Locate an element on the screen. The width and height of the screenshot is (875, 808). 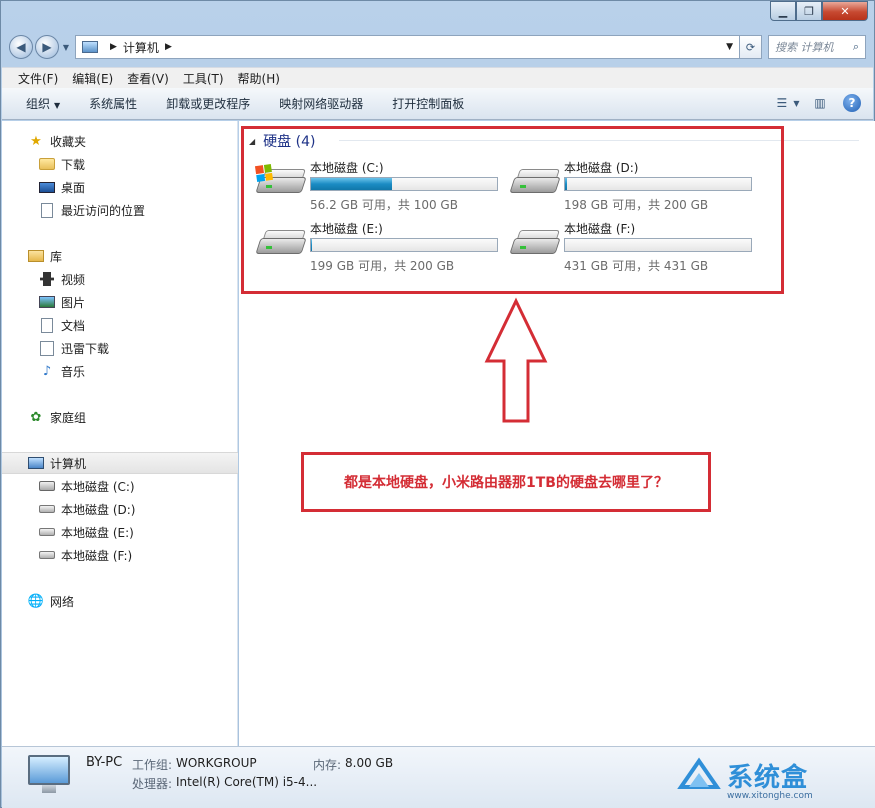
view-options-icon: ☰ is located at coordinates (782, 103).